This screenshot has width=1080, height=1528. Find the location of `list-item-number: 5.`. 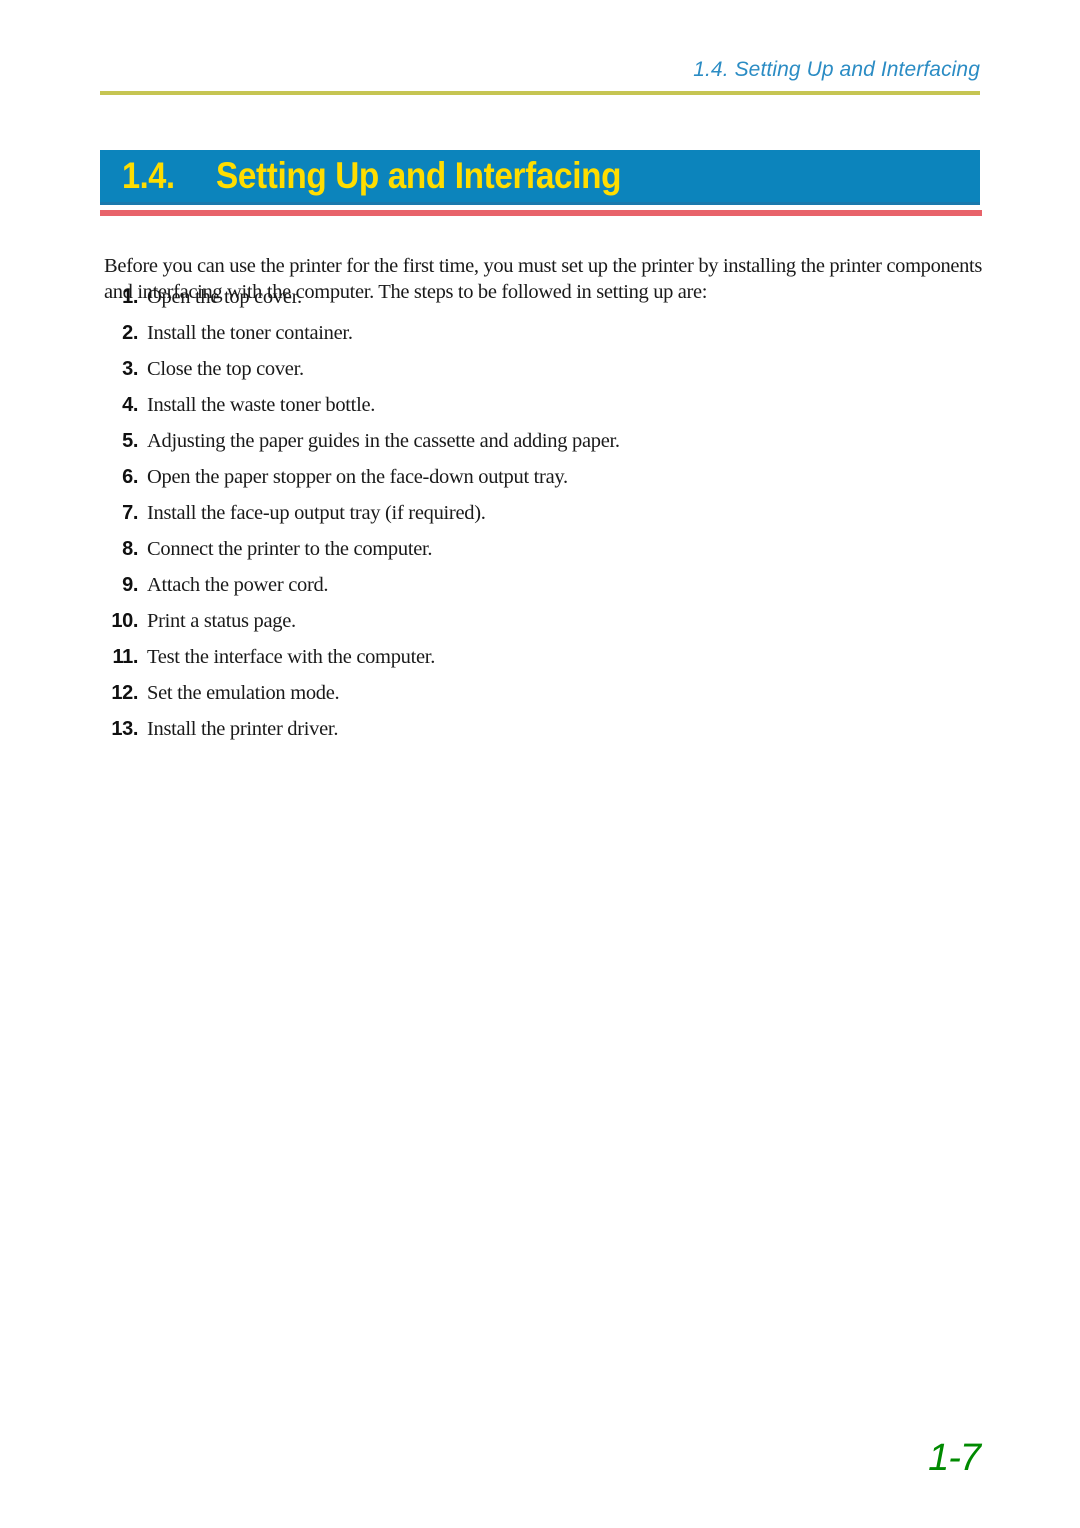

list-item-number: 5. is located at coordinates (130, 441).